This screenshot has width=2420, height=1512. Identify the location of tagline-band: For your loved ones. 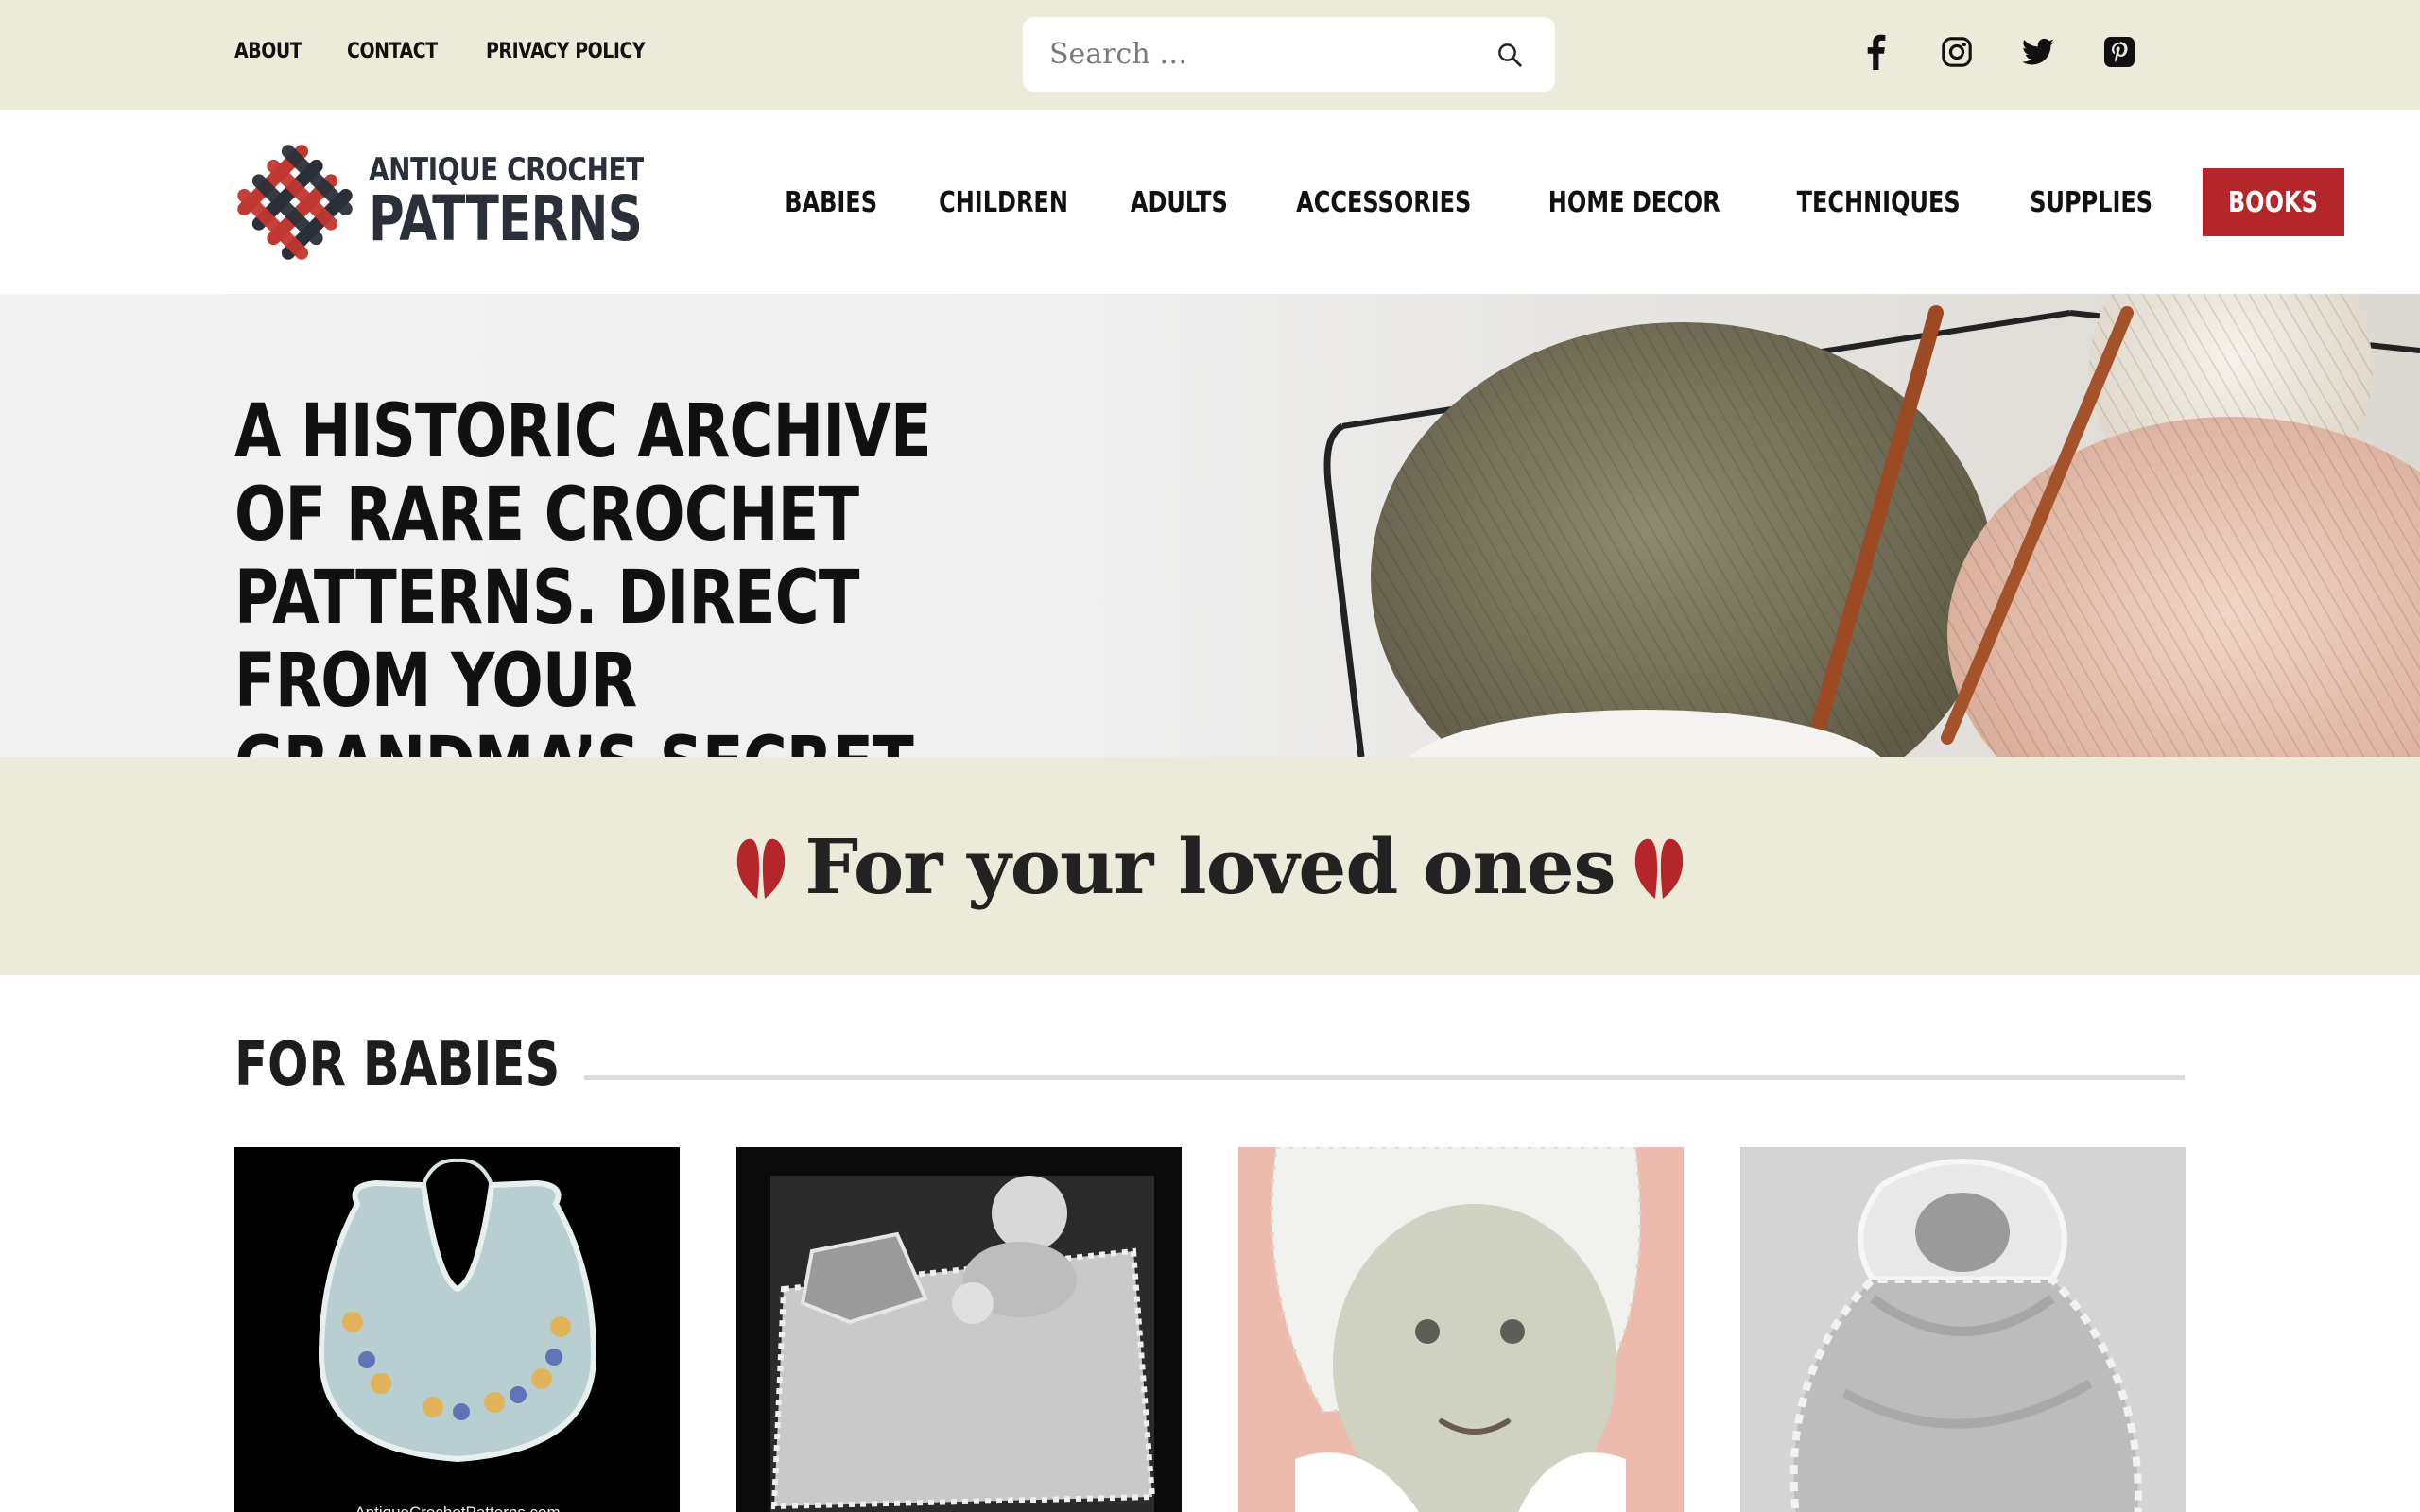
(1210, 866).